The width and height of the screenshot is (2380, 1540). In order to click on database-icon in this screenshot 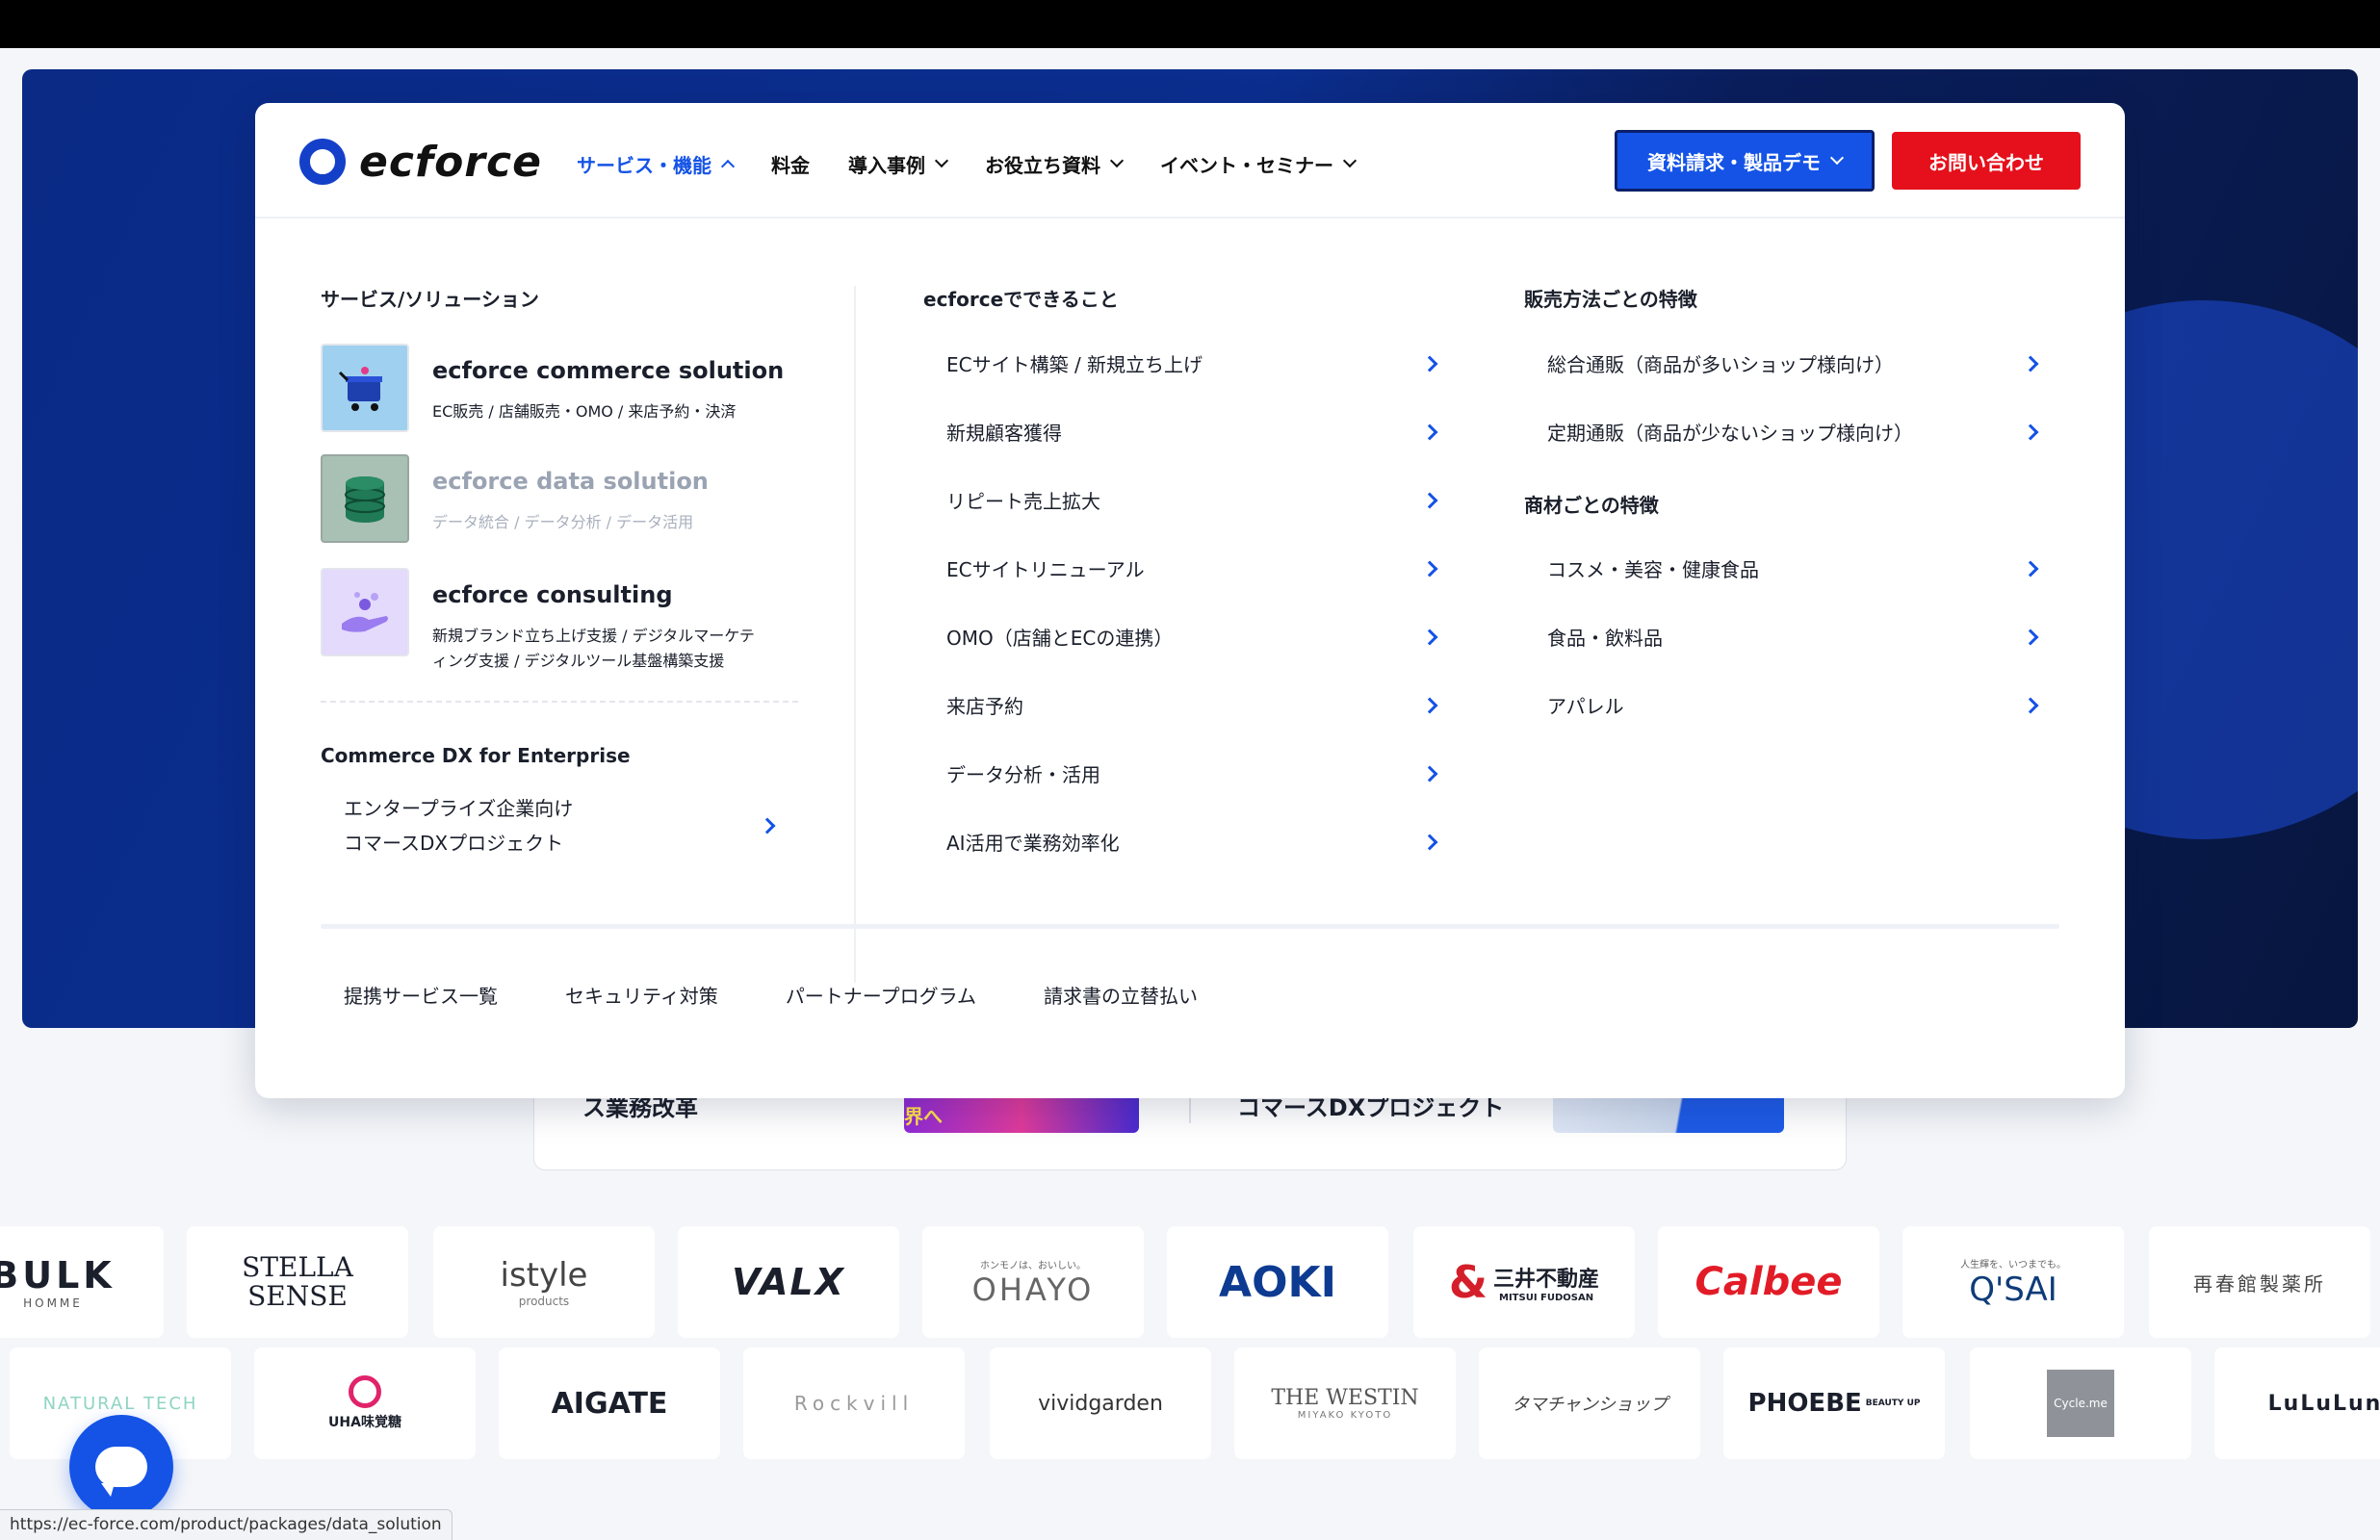, I will do `click(365, 498)`.